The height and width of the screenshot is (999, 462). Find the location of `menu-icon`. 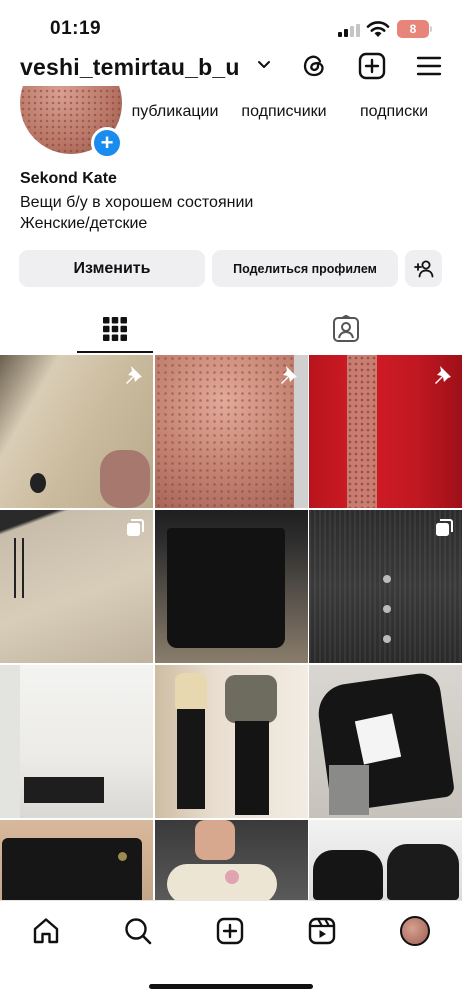

menu-icon is located at coordinates (429, 66).